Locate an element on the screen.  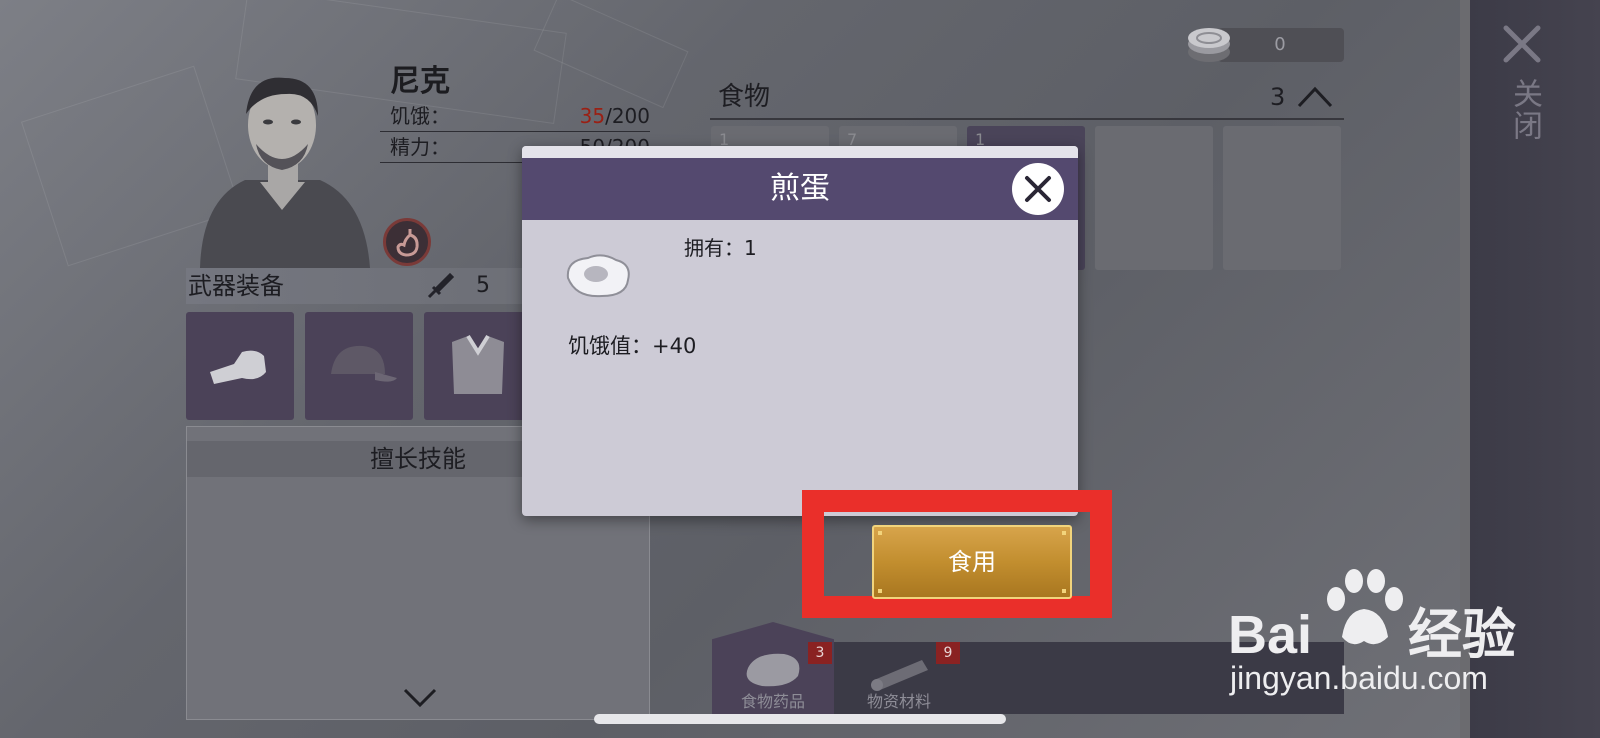
vest-icon is located at coordinates (478, 364).